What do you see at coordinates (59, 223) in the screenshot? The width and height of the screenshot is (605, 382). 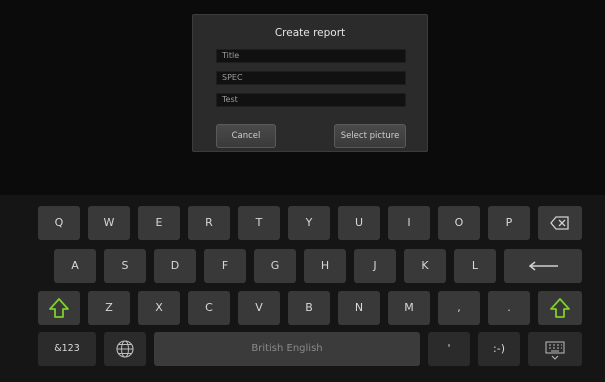 I see `key-q: Q` at bounding box center [59, 223].